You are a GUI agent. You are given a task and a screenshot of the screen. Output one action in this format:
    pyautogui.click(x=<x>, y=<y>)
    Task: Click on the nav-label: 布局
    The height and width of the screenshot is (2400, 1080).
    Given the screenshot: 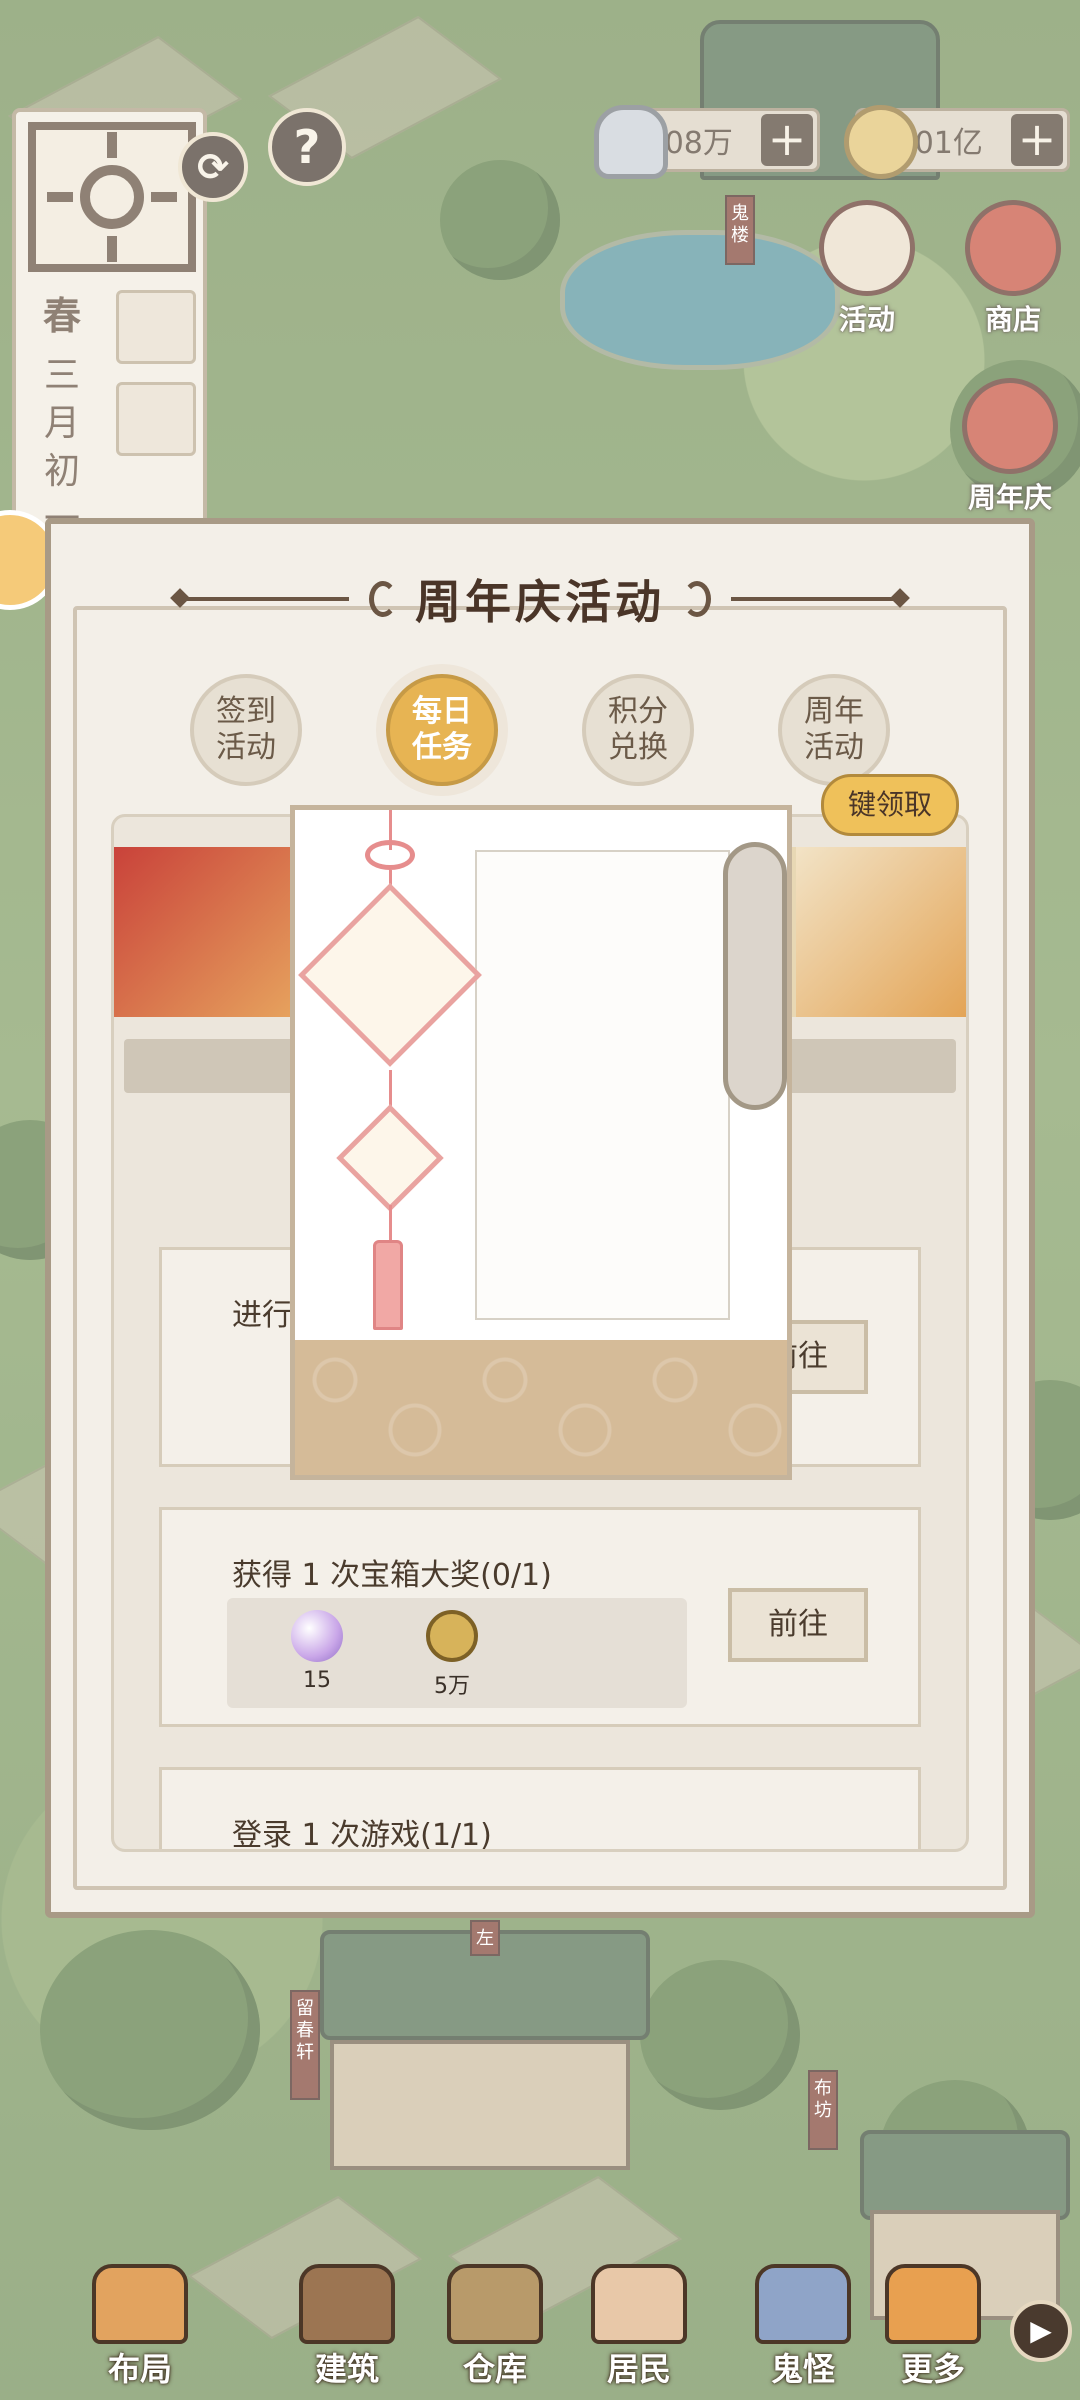 What is the action you would take?
    pyautogui.click(x=139, y=2369)
    